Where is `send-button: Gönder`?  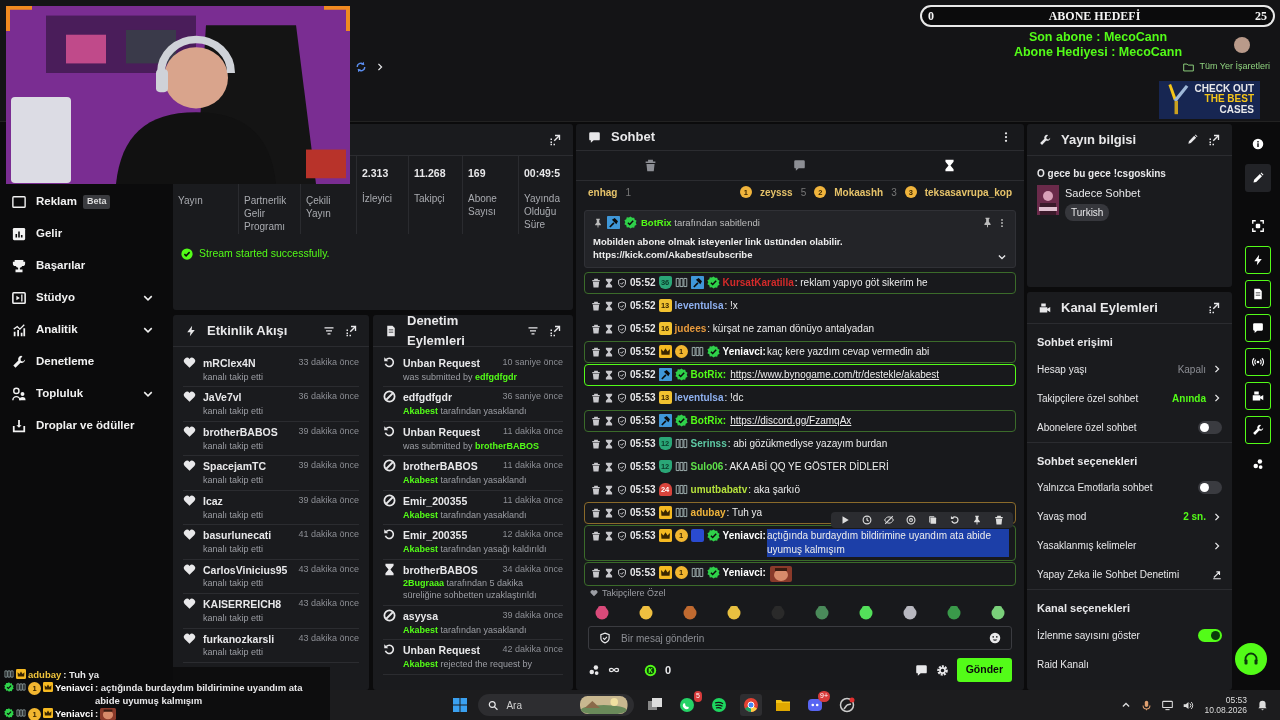 send-button: Gönder is located at coordinates (984, 670).